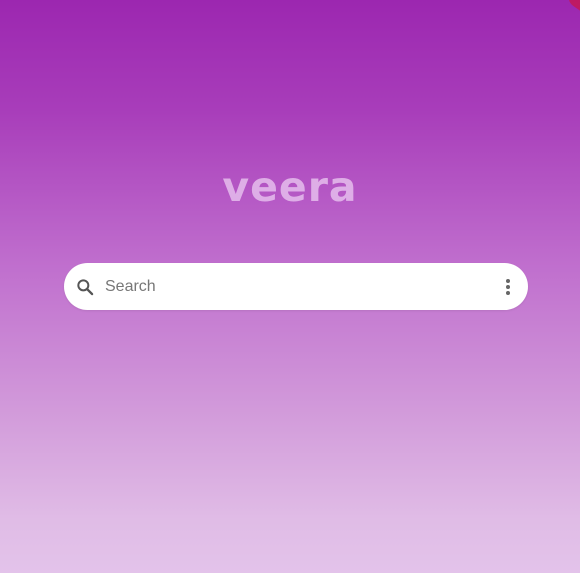  I want to click on search-bar, so click(296, 286).